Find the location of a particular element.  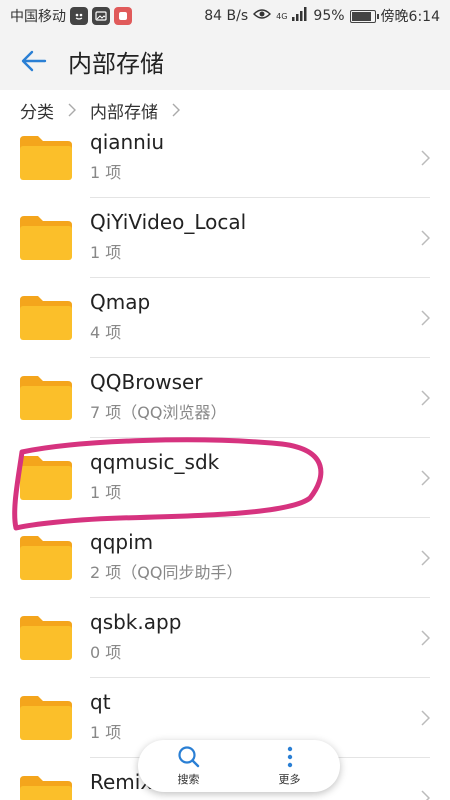

status-left: 中国移动 is located at coordinates (71, 16).